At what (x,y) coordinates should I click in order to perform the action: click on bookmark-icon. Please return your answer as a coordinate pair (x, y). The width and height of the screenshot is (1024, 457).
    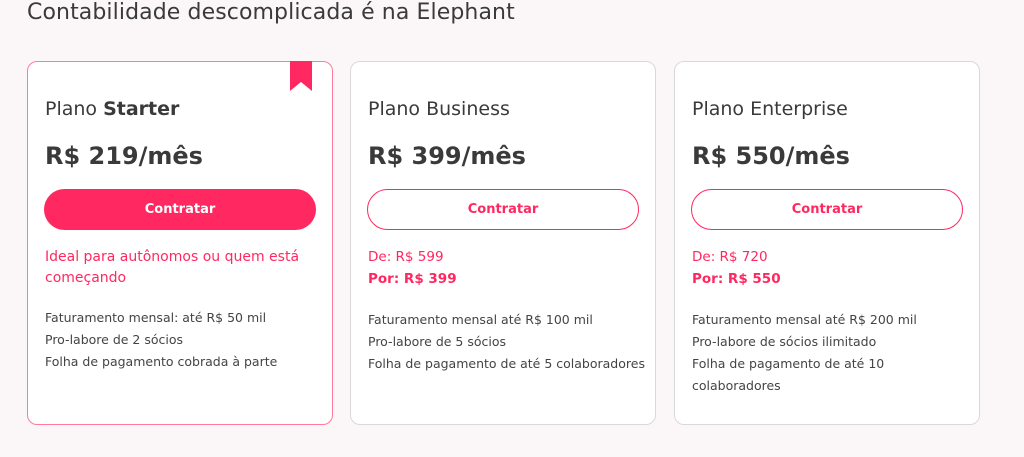
    Looking at the image, I should click on (301, 76).